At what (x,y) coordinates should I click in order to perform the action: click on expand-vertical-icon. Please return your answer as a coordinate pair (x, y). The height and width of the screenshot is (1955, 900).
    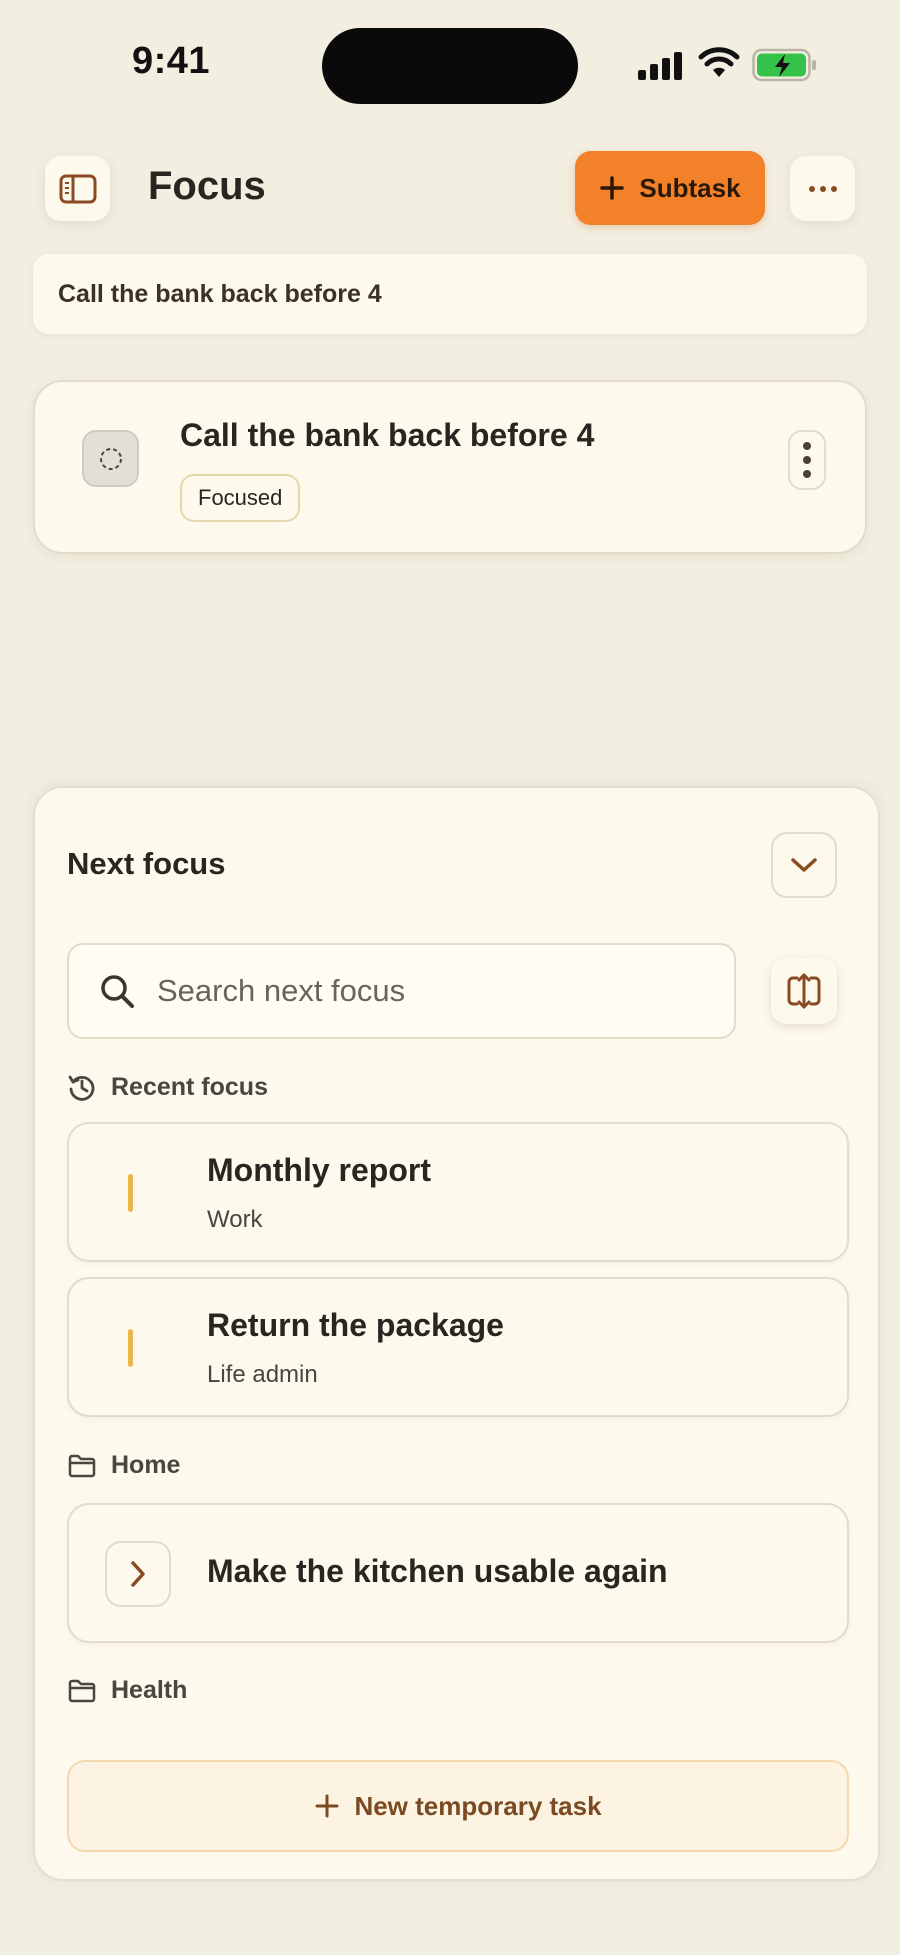
    Looking at the image, I should click on (804, 991).